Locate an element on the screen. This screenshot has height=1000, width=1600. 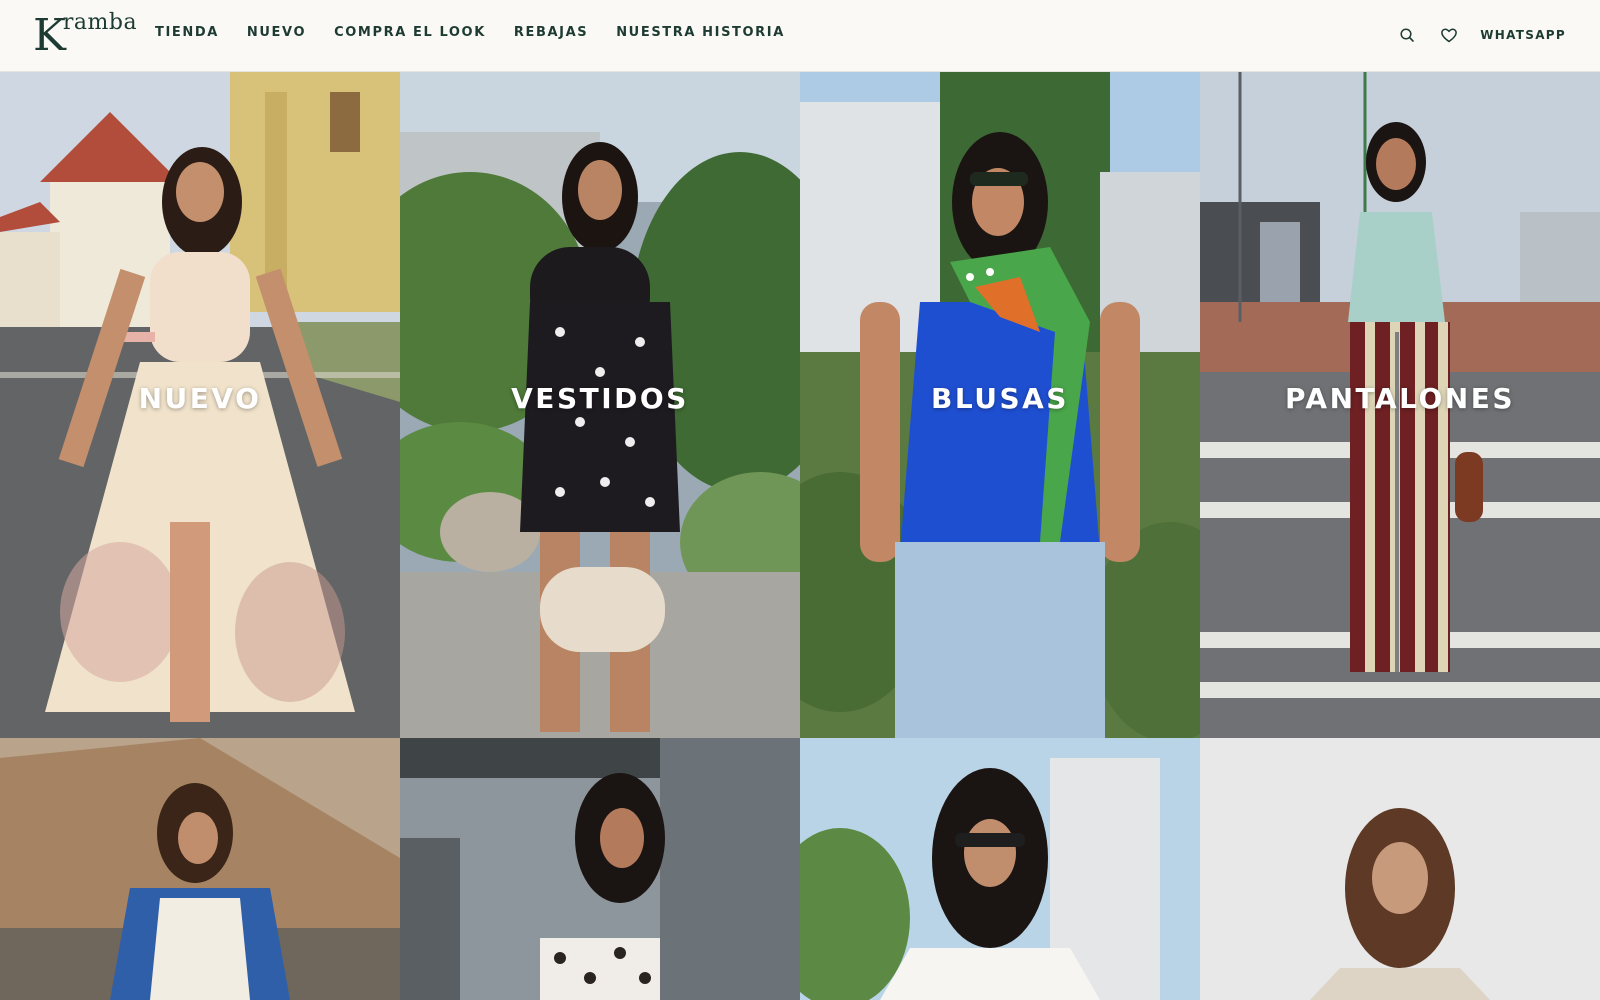
nav-item-tienda: TIENDA is located at coordinates (187, 32).